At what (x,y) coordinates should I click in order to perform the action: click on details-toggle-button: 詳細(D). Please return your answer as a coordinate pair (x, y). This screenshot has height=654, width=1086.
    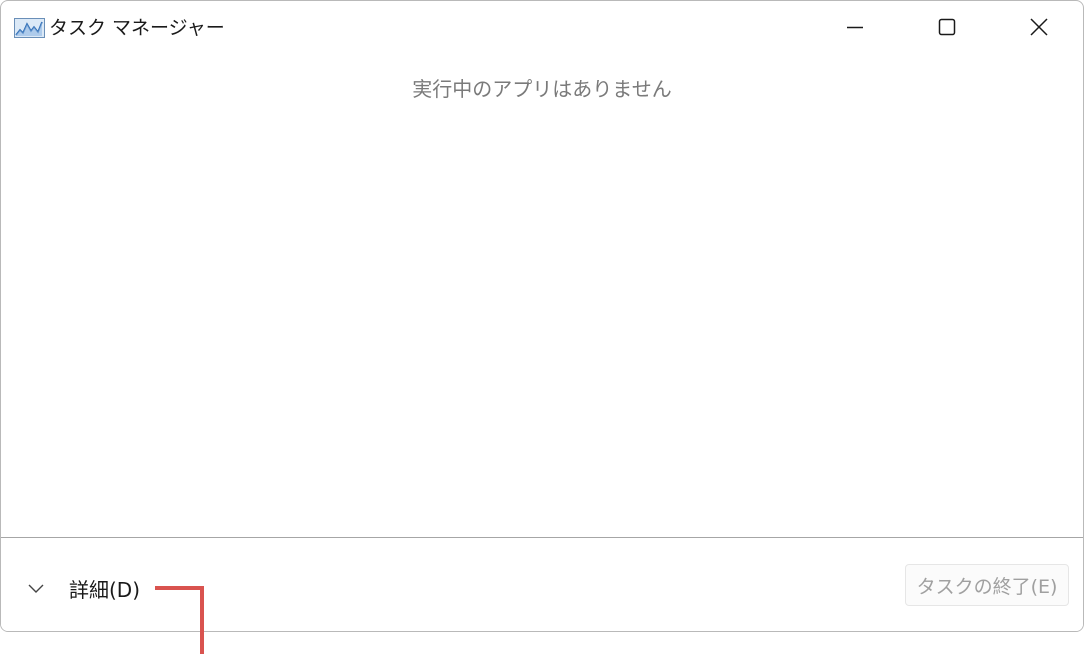
    Looking at the image, I should click on (77, 588).